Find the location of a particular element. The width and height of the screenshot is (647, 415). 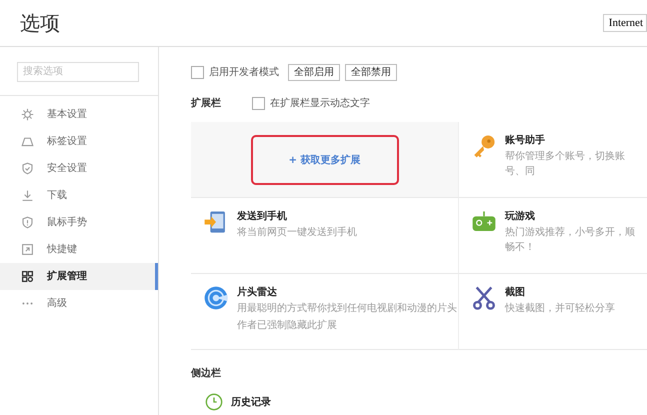

page-title: 选项 is located at coordinates (40, 23).